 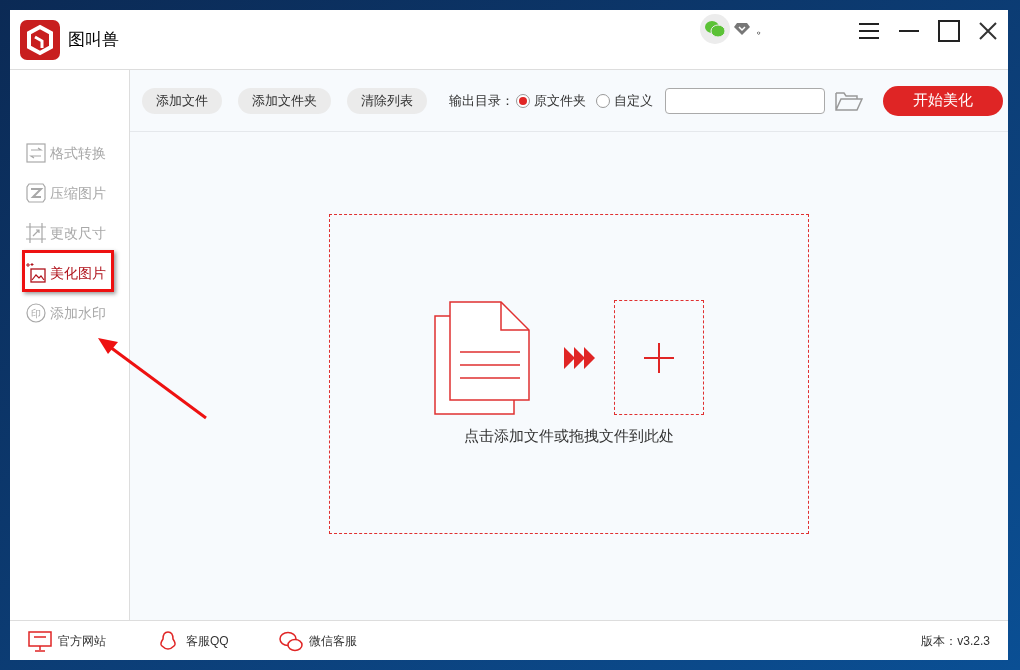 I want to click on convert-icon, so click(x=36, y=153).